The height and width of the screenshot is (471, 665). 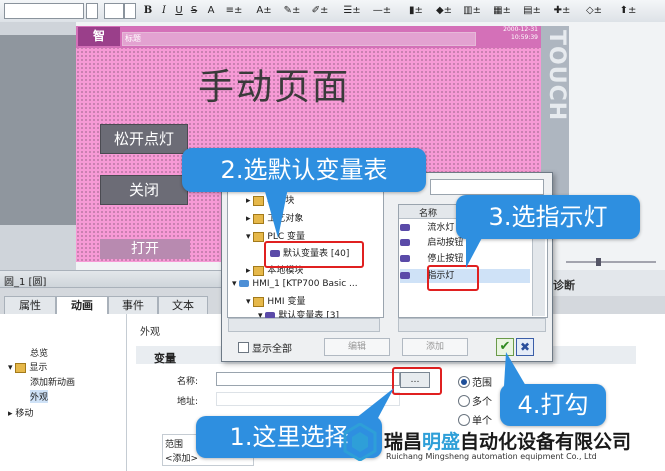 I want to click on radio-range-label: 范围, so click(x=482, y=383).